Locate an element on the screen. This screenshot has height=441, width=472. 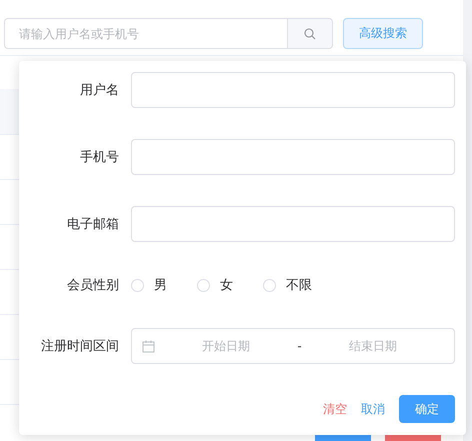
radio-option: 女 is located at coordinates (215, 285).